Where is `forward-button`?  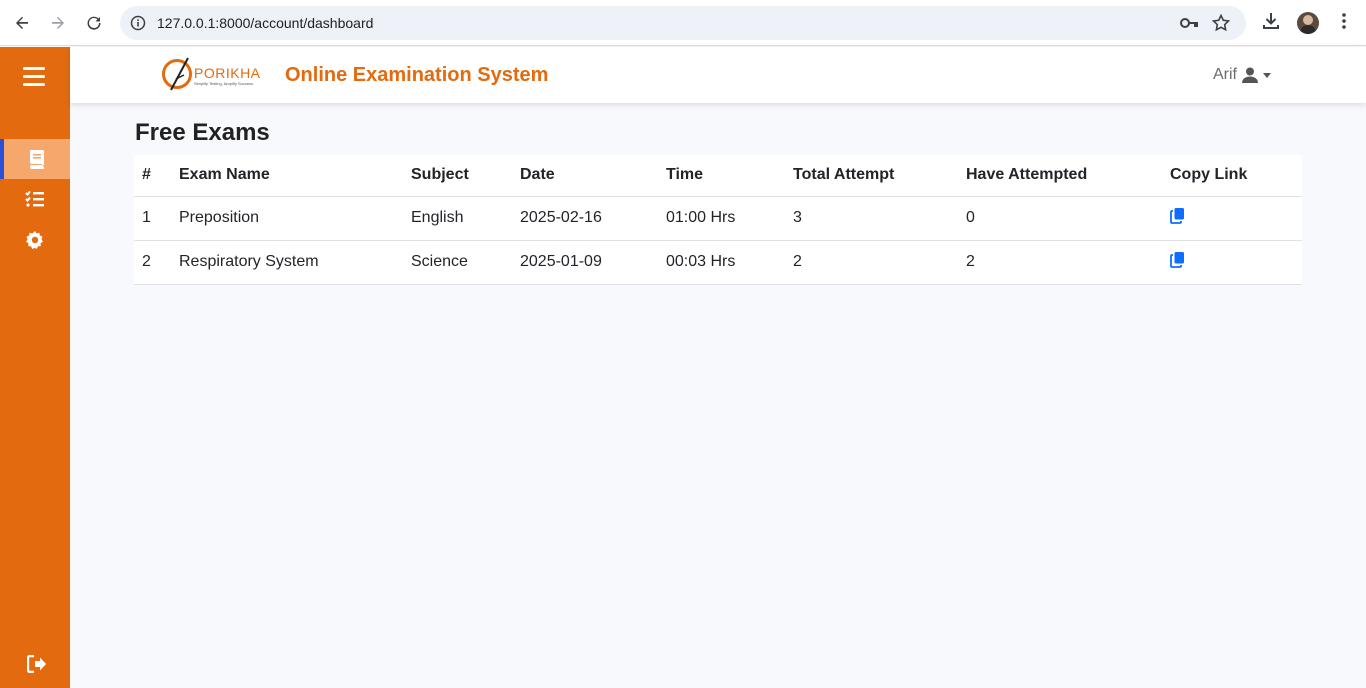 forward-button is located at coordinates (58, 23).